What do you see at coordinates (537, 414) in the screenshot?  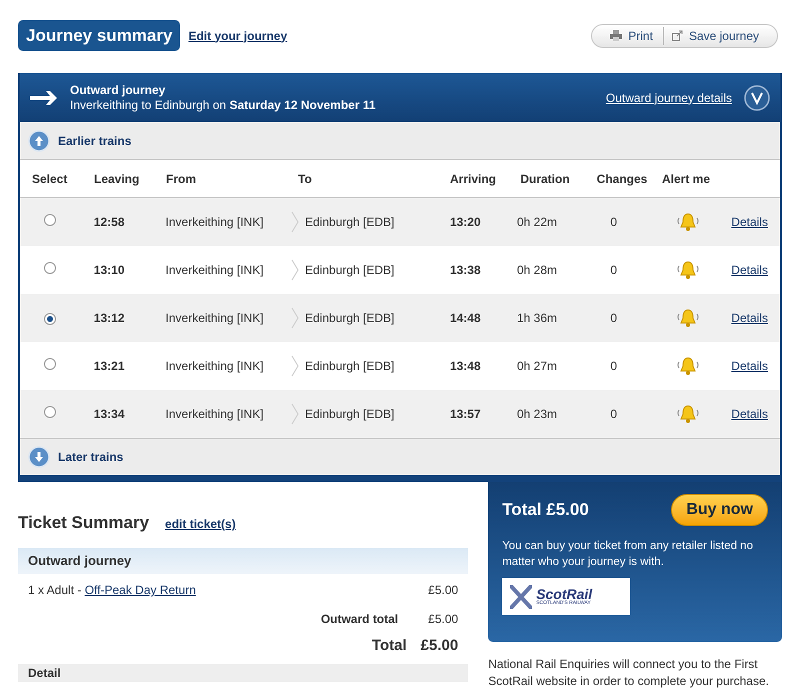 I see `duration: 0h 23m` at bounding box center [537, 414].